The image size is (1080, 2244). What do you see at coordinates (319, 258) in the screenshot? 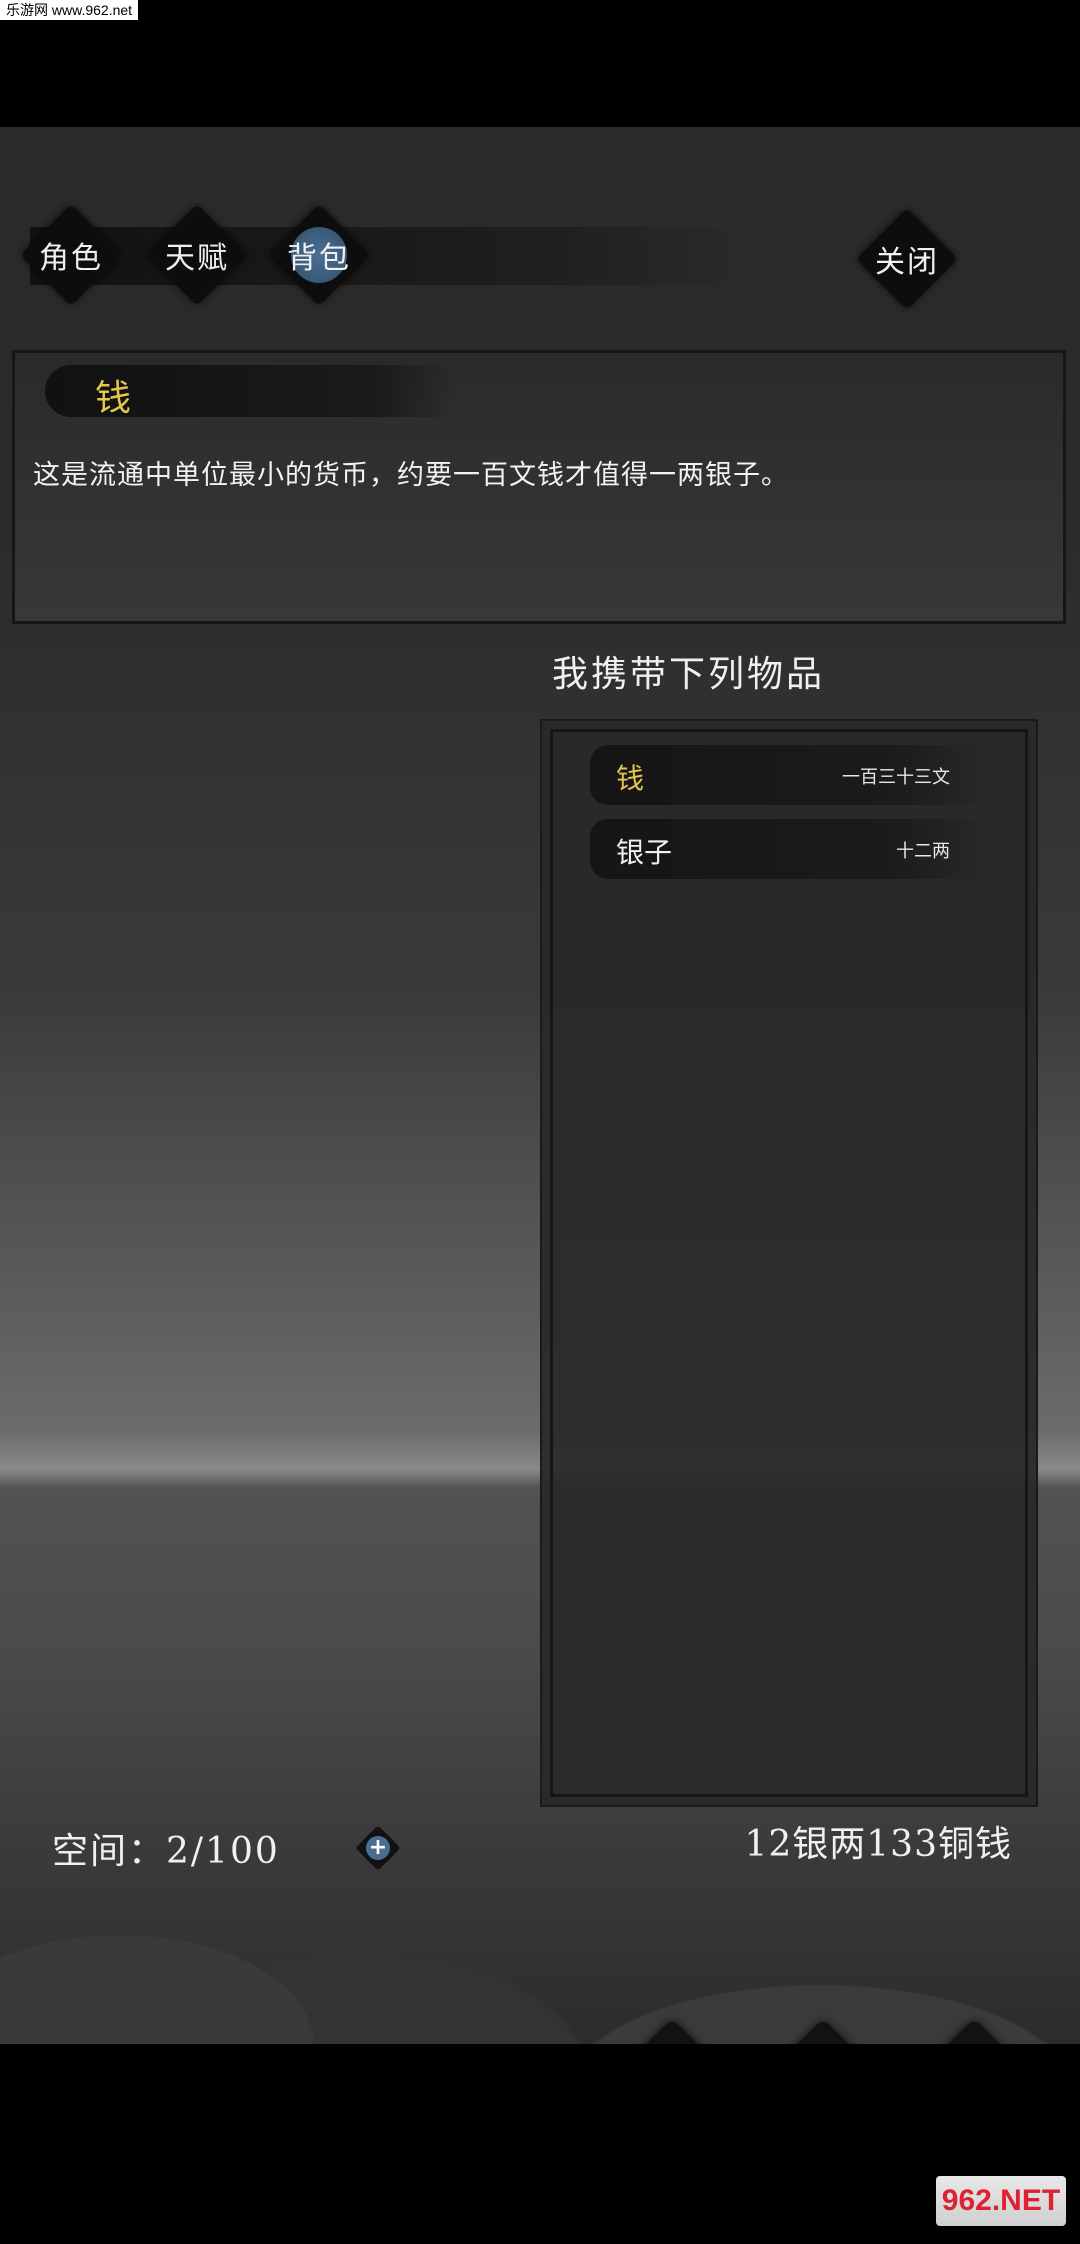
I see `tab-backpack-label: 背包` at bounding box center [319, 258].